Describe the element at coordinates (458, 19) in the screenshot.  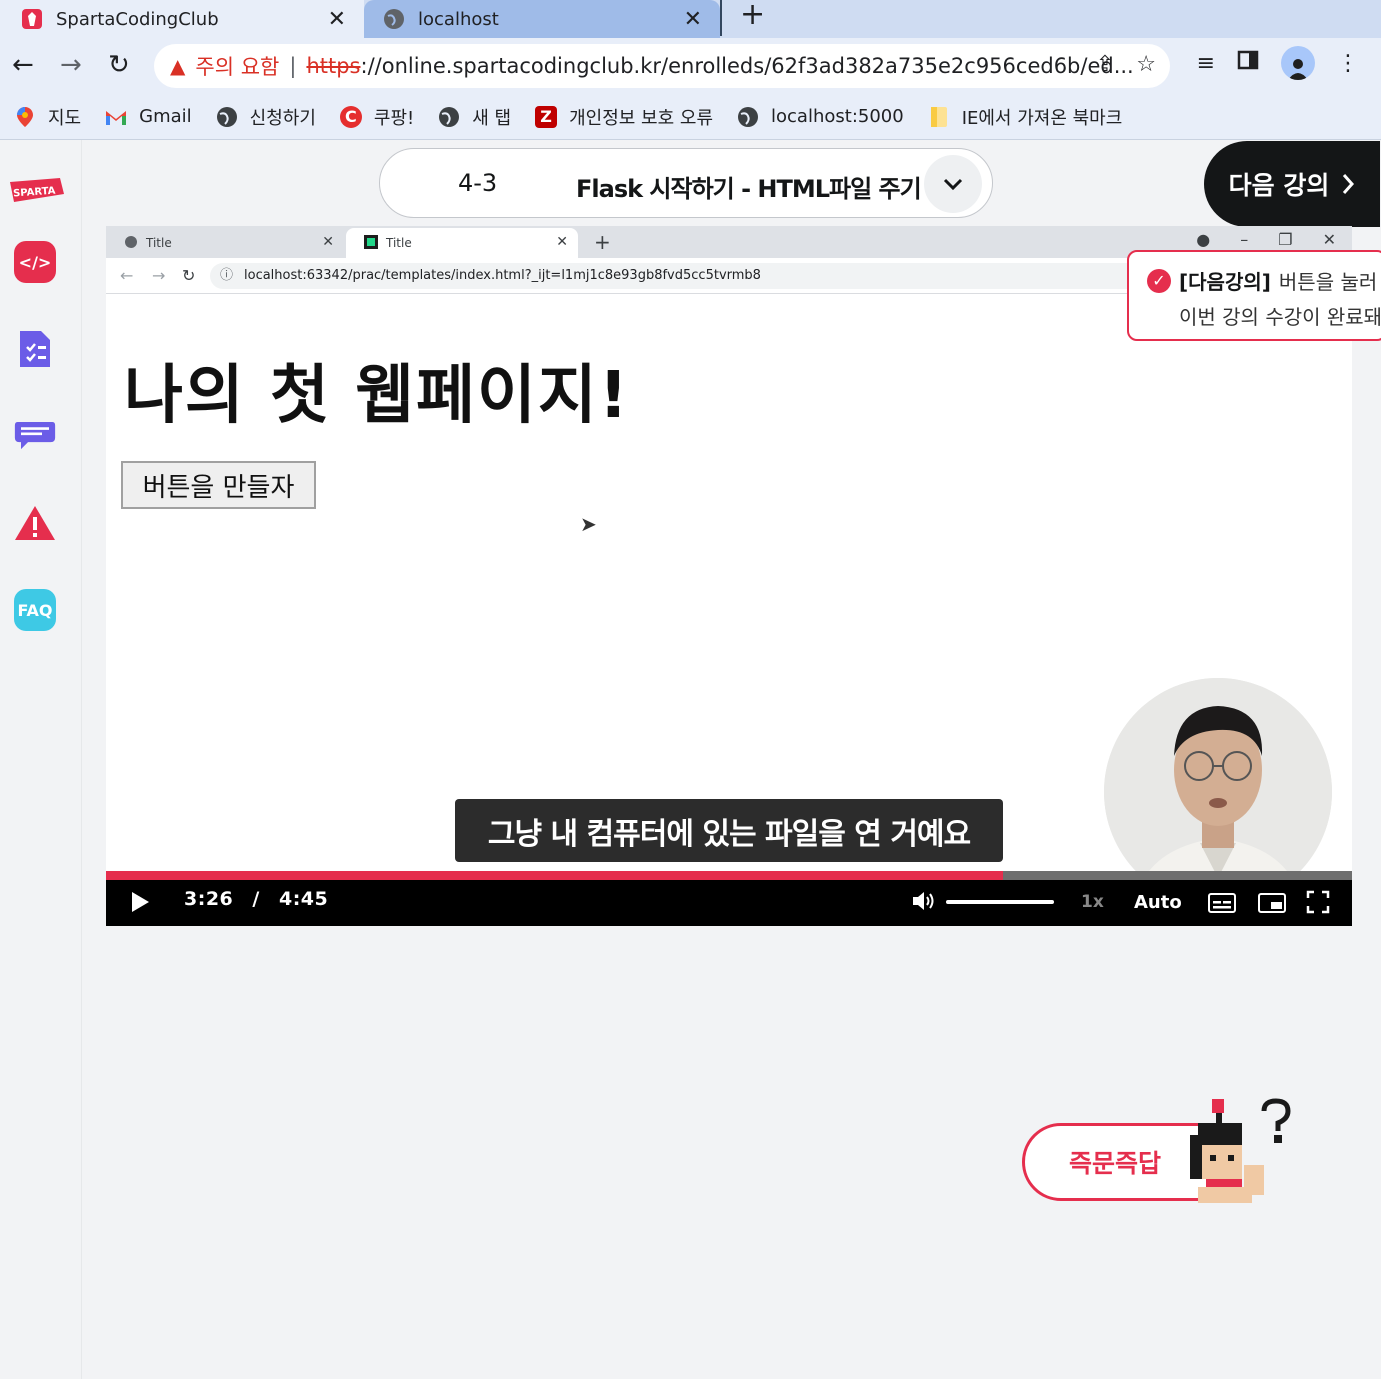
I see `tab-title: localhost` at that location.